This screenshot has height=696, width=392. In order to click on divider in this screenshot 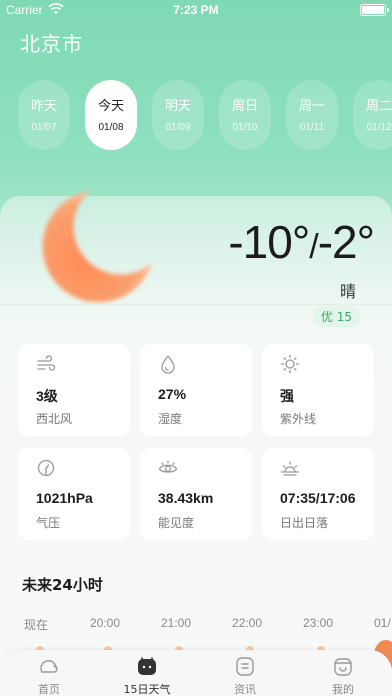, I will do `click(196, 304)`.